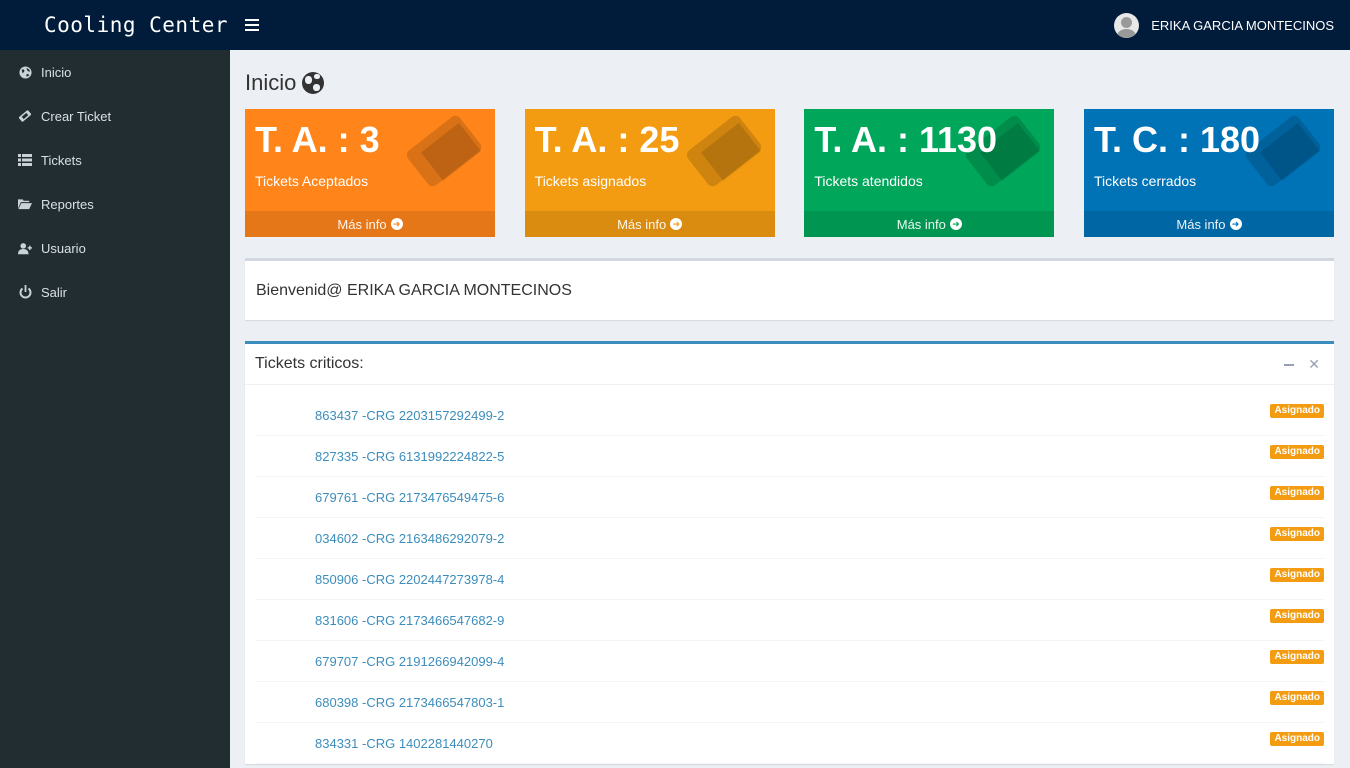 This screenshot has height=768, width=1350. I want to click on list-item: 680398 -CRG 2173466547803-1 Asignado, so click(789, 702).